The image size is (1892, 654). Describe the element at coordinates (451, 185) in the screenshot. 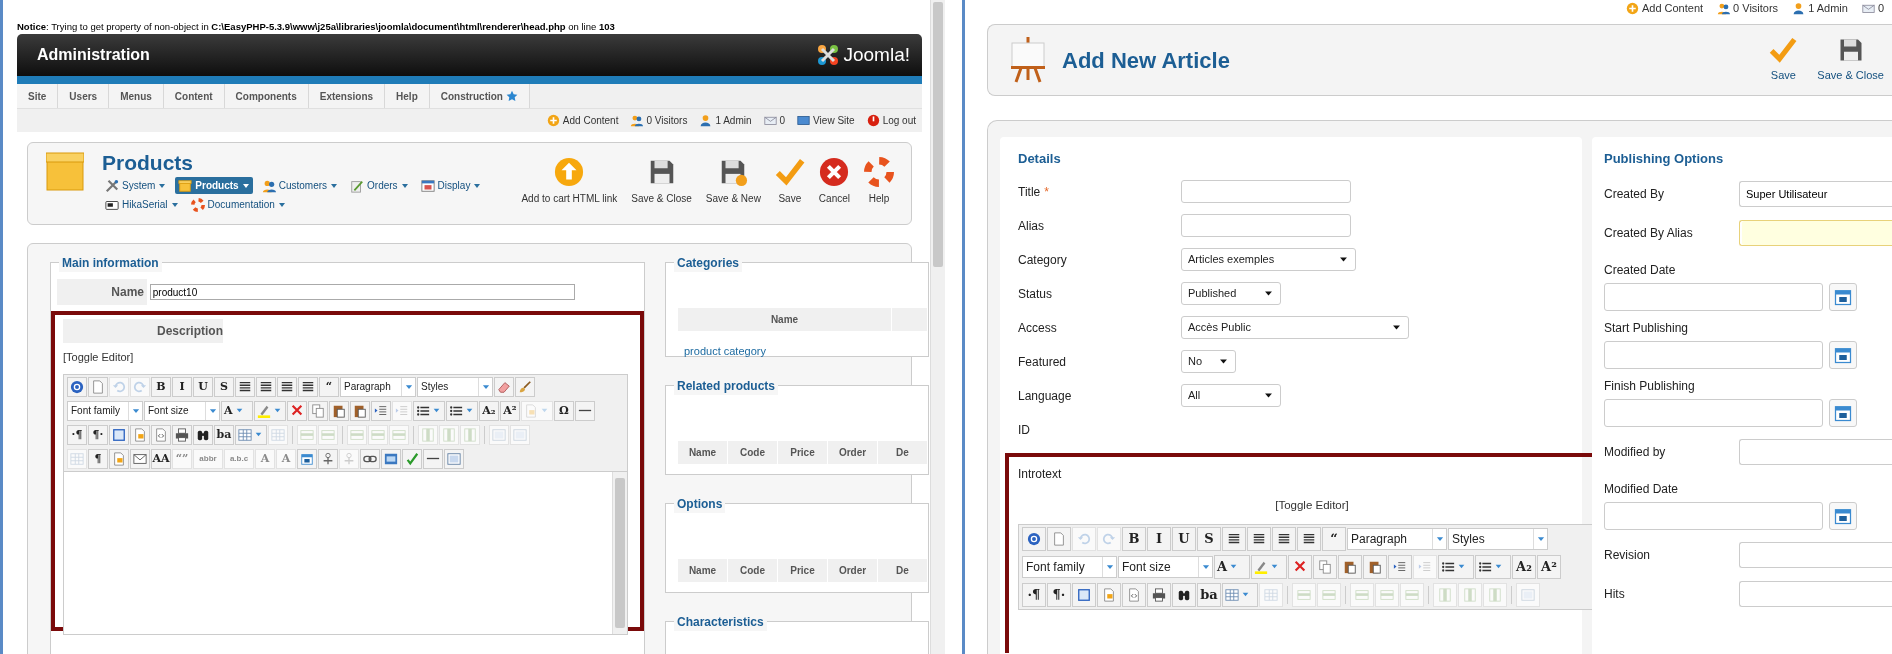

I see `submenu-item: Display` at that location.